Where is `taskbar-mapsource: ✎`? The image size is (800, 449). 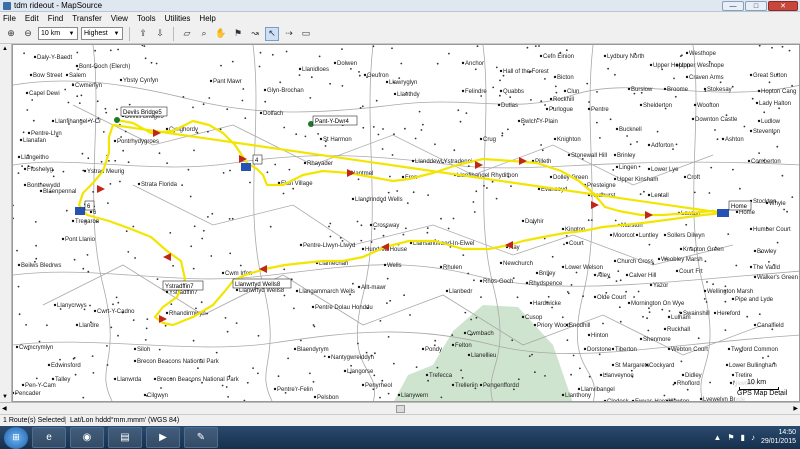 taskbar-mapsource: ✎ is located at coordinates (201, 437).